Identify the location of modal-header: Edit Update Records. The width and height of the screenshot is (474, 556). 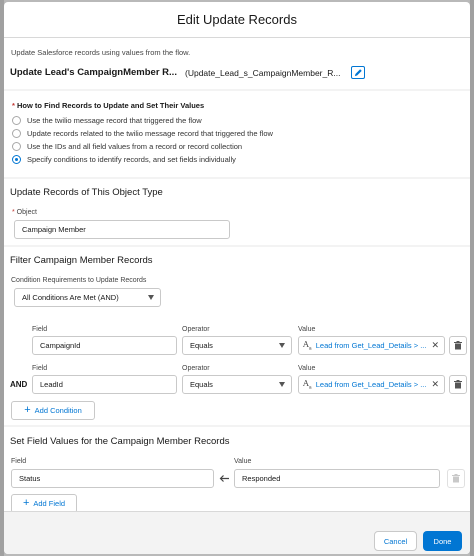
(237, 20).